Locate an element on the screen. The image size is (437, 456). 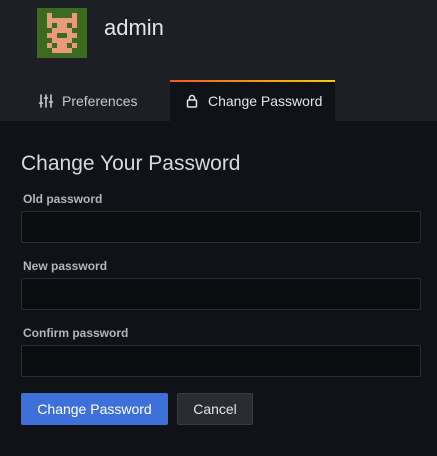
tab-change-password-label: Change Password is located at coordinates (265, 100).